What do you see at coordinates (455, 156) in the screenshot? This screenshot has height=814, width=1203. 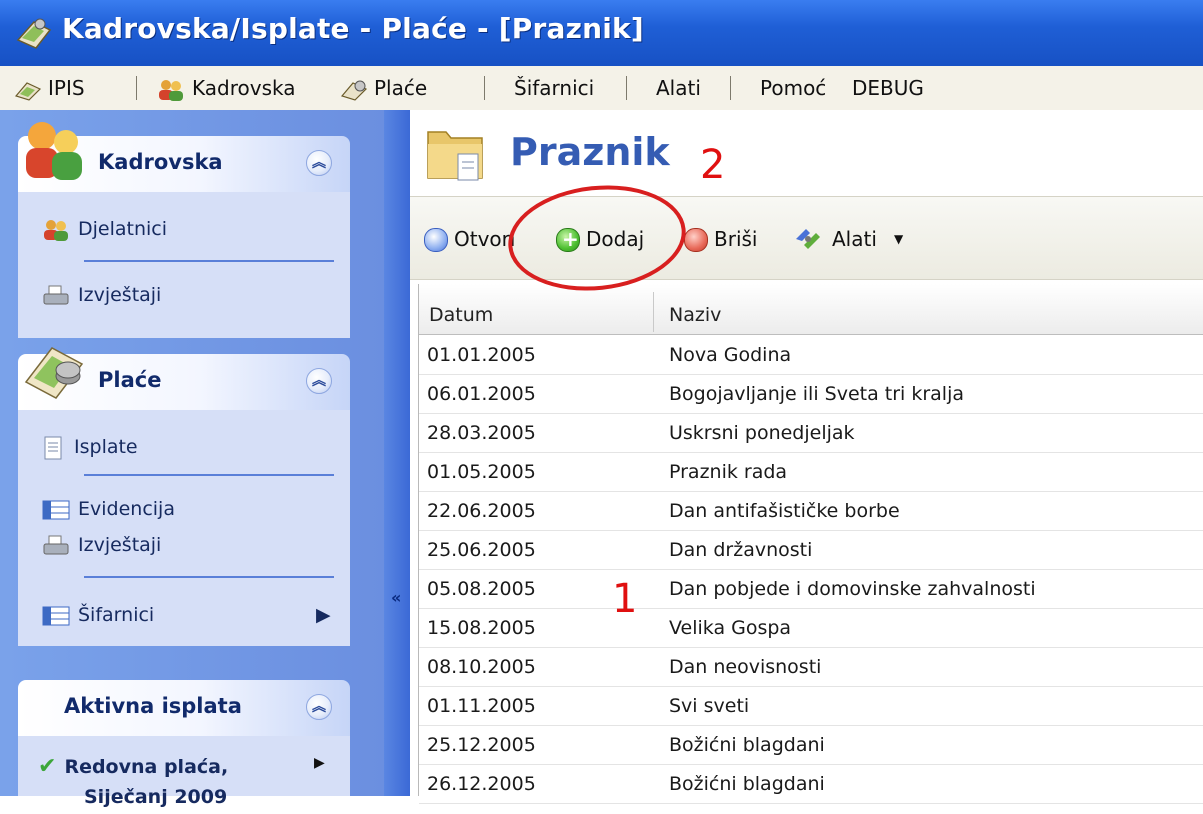 I see `folder-icon` at bounding box center [455, 156].